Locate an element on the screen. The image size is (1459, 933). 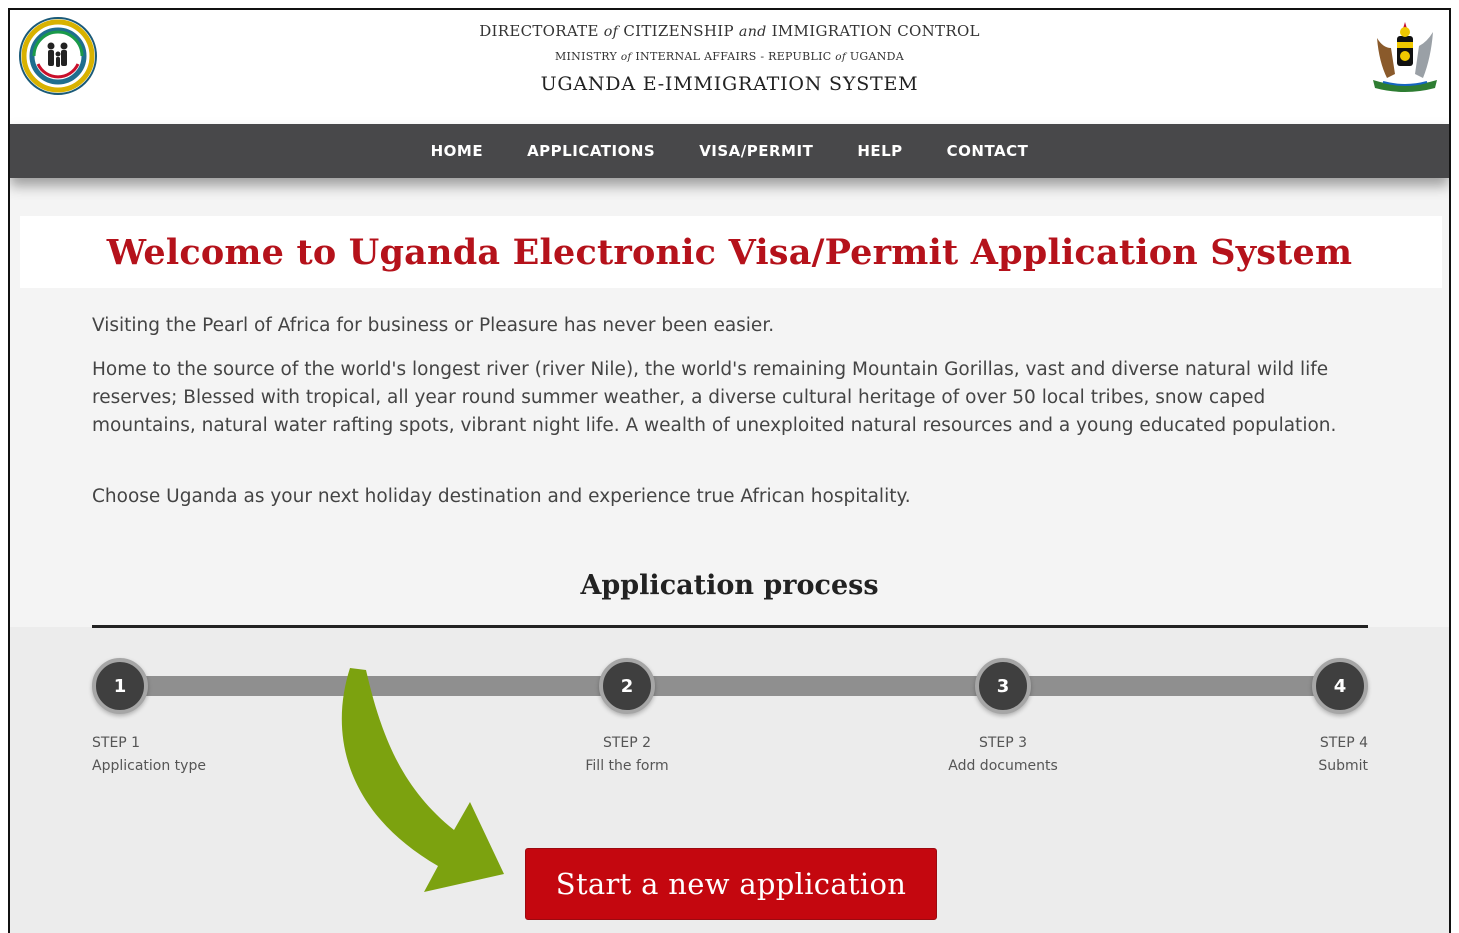
step-3-number: STEP 3 is located at coordinates (1003, 743).